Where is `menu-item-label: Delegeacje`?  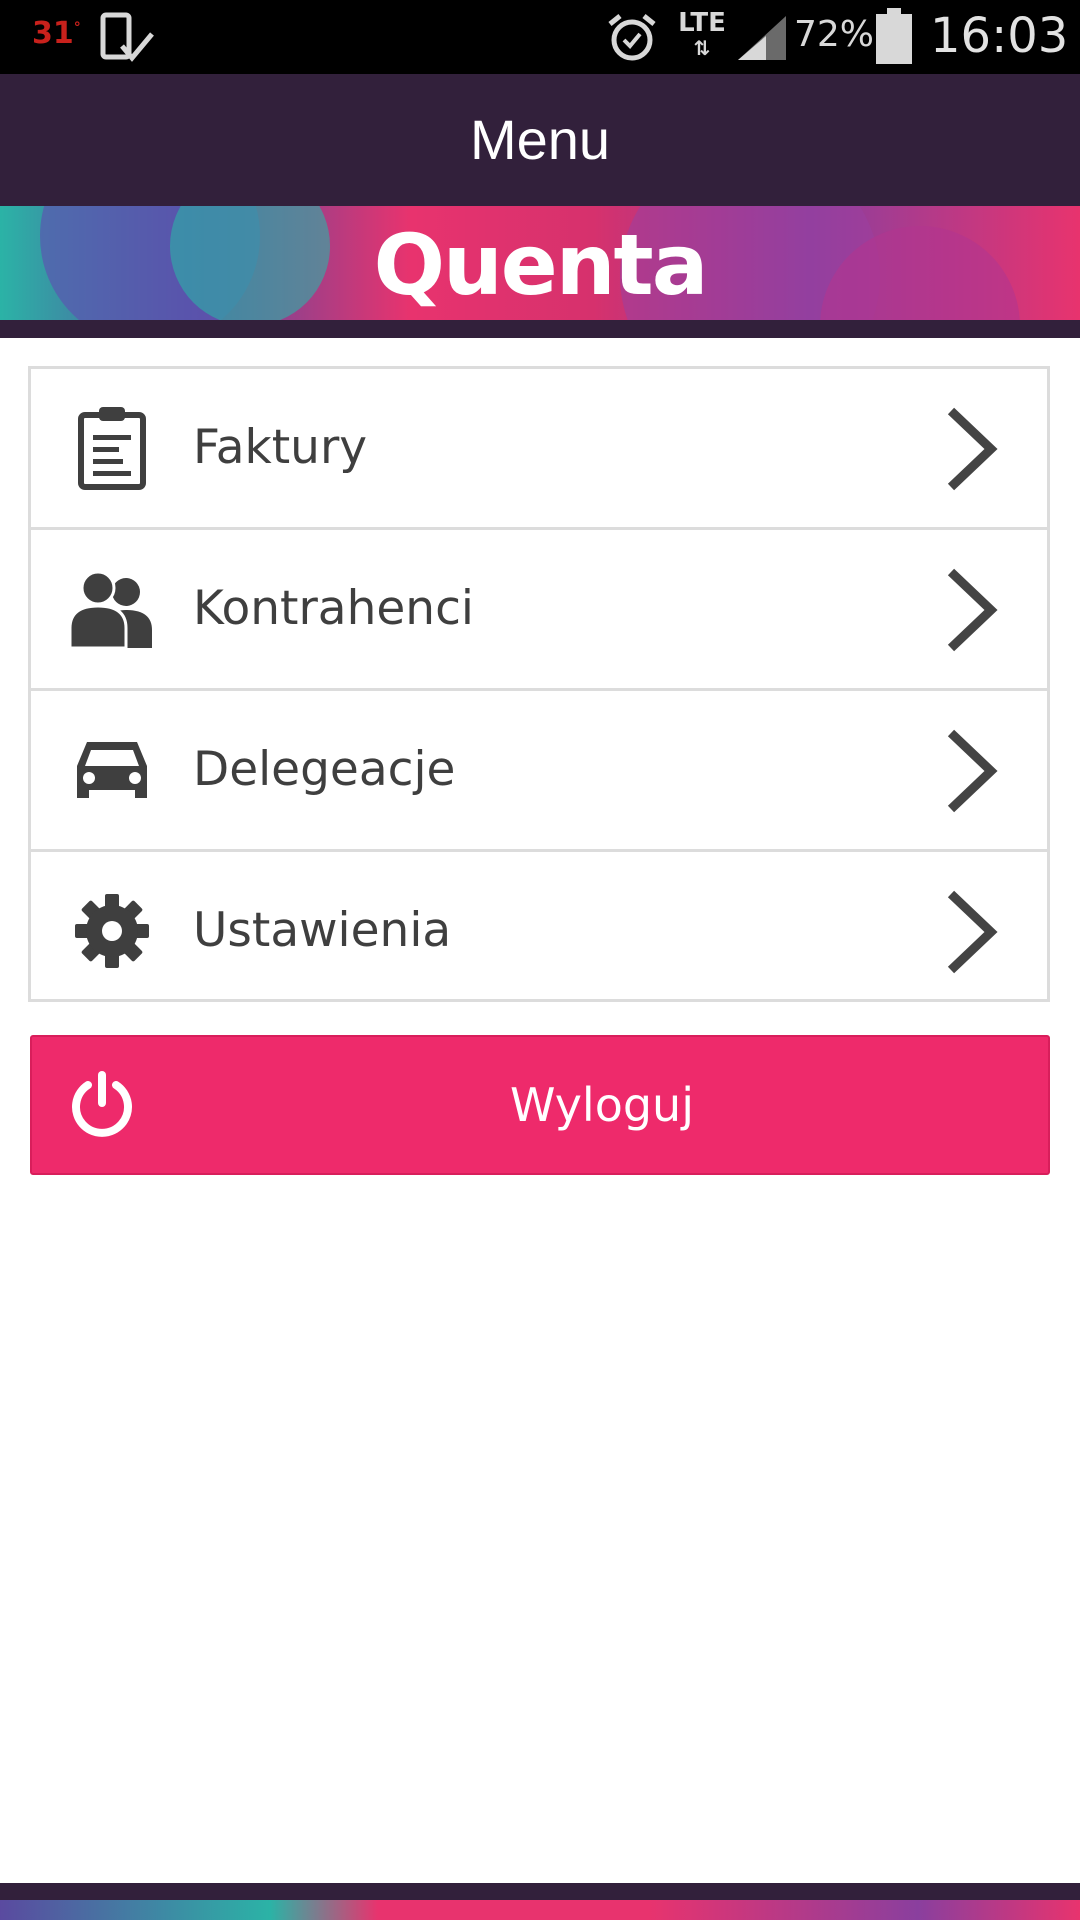
menu-item-label: Delegeacje is located at coordinates (324, 769).